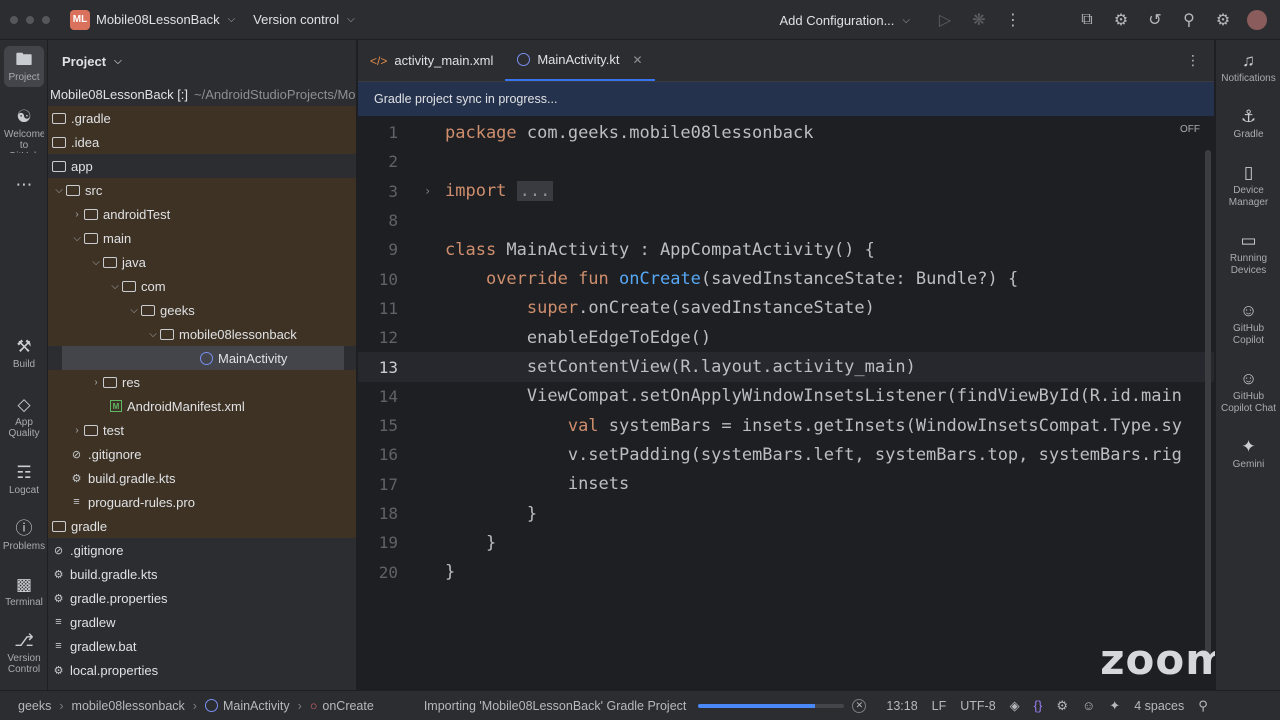 The image size is (1280, 720). I want to click on tab-mainactivity-kt: MainActivity.kt ✕, so click(580, 60).